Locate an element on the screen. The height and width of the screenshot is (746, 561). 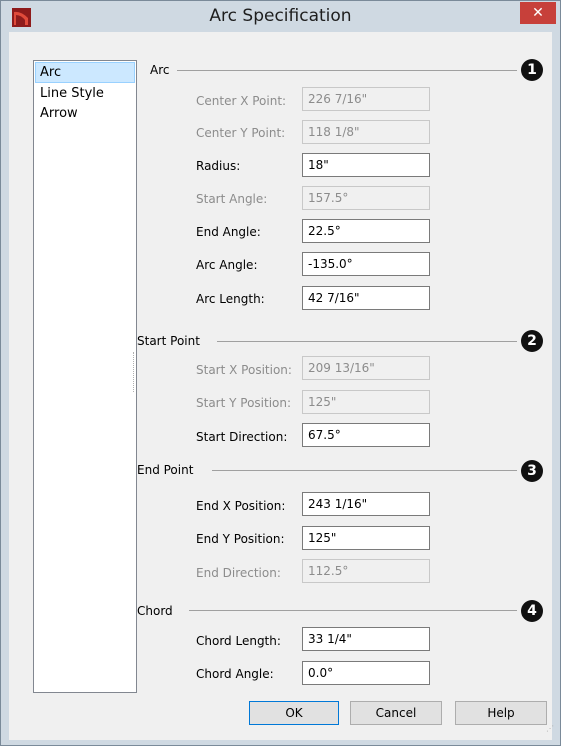
start-y-field: 125" is located at coordinates (366, 402).